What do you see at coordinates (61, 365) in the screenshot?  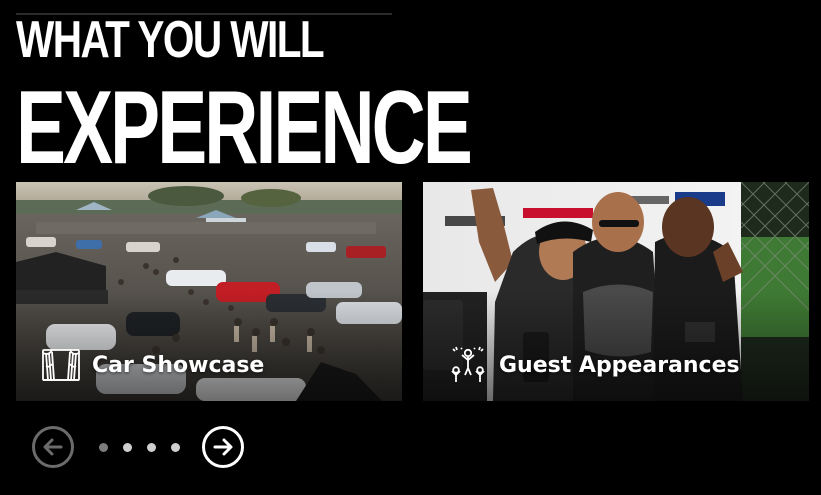 I see `stage-curtain-icon` at bounding box center [61, 365].